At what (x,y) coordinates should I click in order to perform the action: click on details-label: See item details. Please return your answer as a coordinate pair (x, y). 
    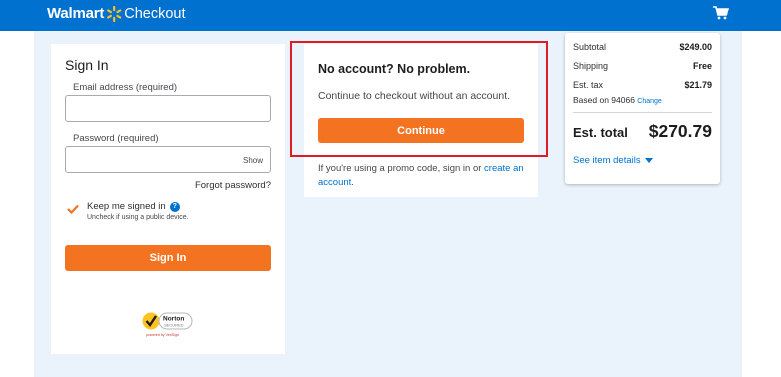
    Looking at the image, I should click on (607, 160).